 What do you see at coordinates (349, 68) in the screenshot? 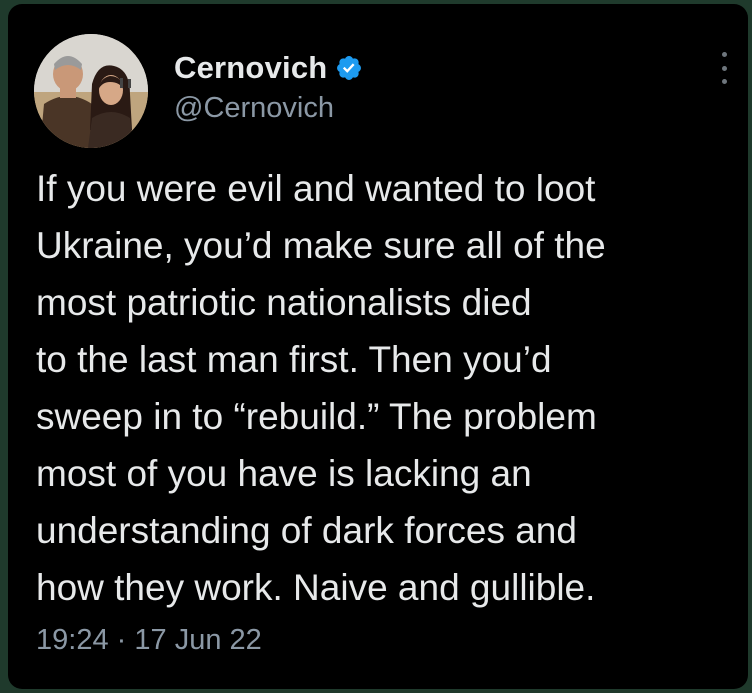
I see `verified-badge-icon` at bounding box center [349, 68].